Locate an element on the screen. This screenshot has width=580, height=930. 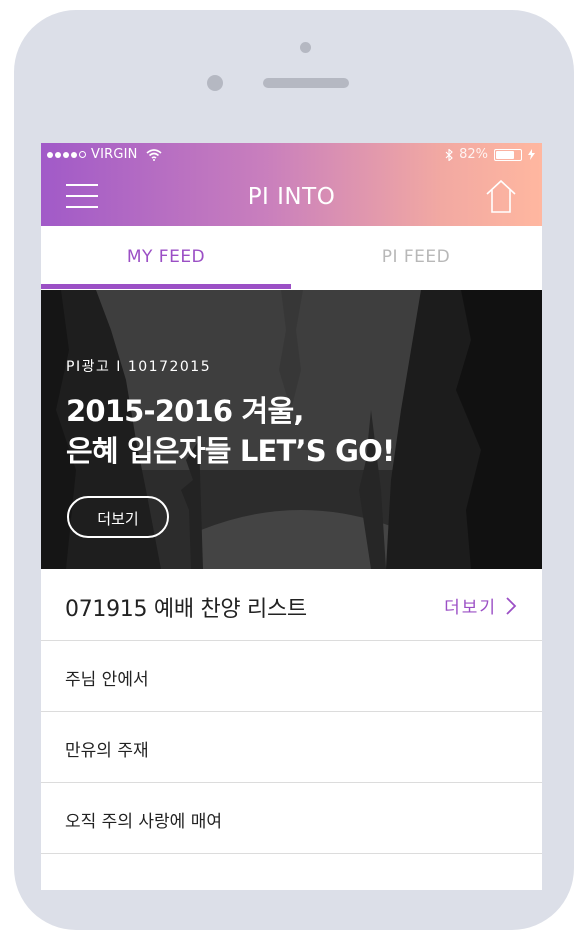
camera-dot is located at coordinates (305, 47).